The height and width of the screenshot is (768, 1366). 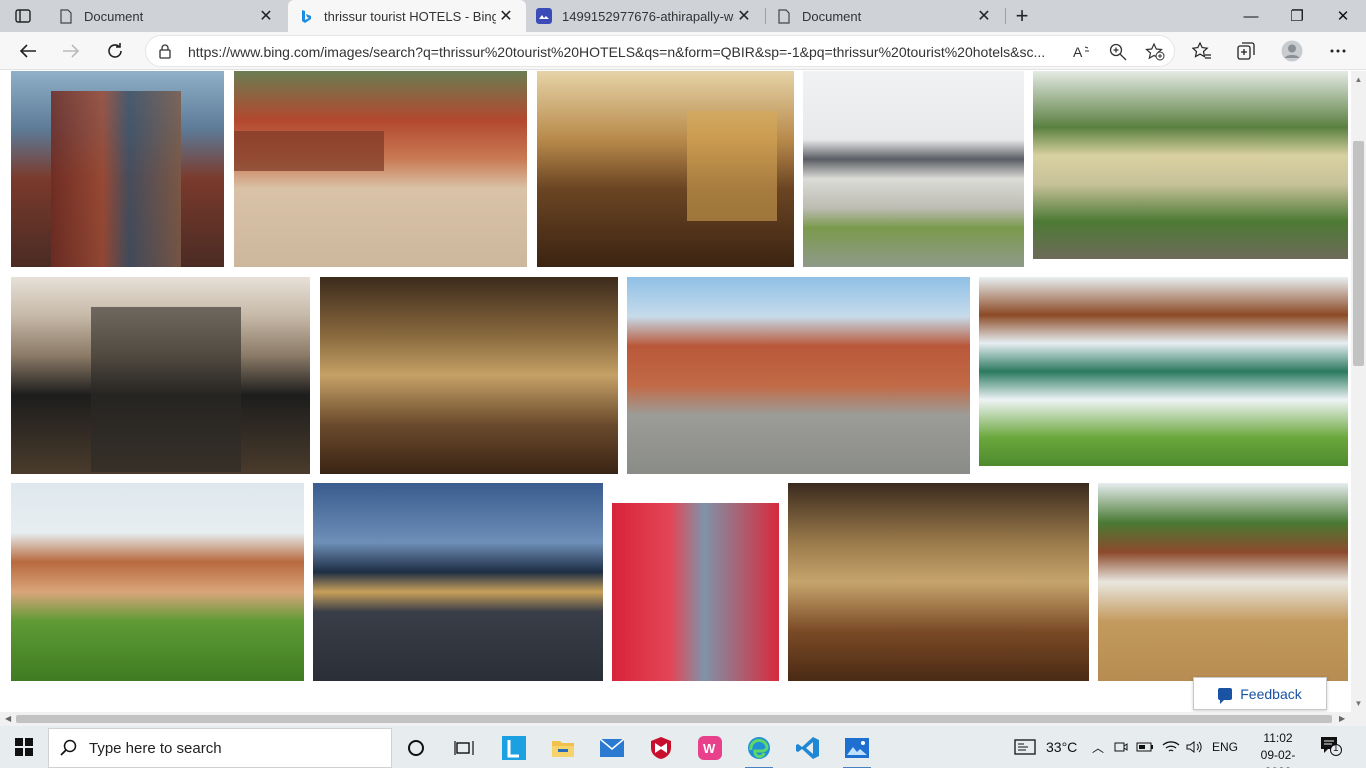 I want to click on input-language: ENG, so click(x=1225, y=747).